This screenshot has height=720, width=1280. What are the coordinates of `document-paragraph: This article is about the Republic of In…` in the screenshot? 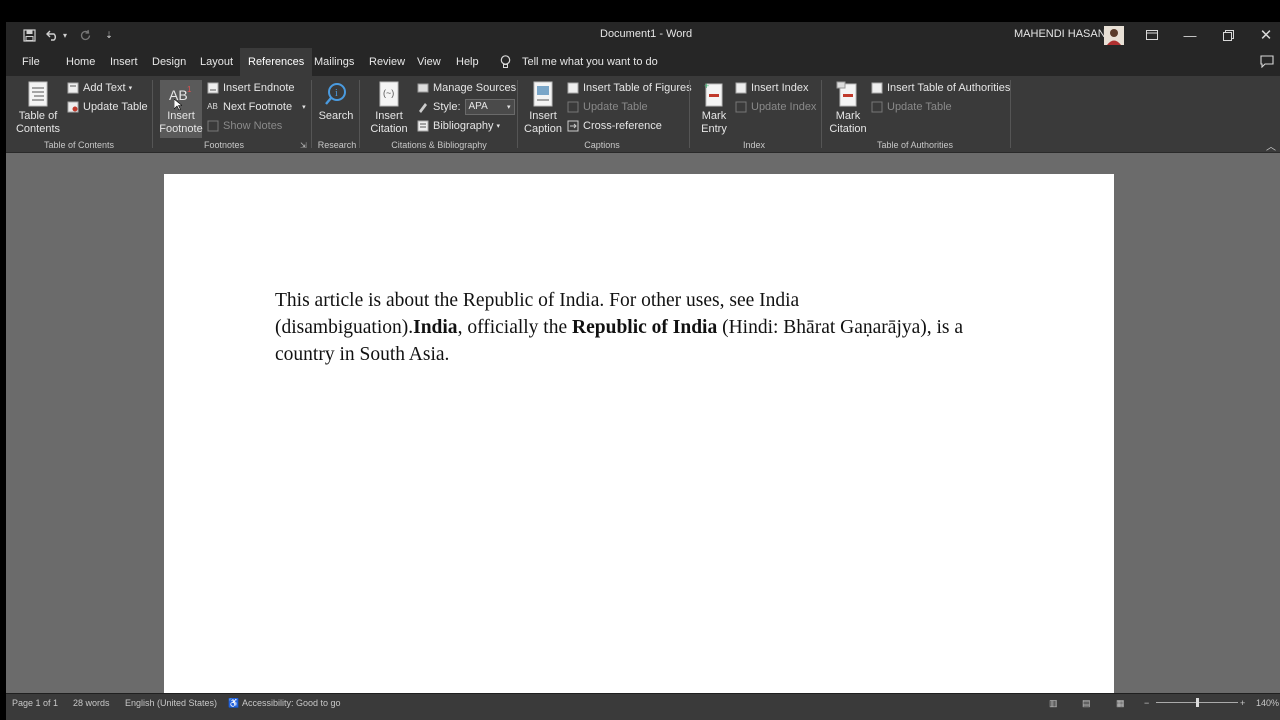 It's located at (625, 327).